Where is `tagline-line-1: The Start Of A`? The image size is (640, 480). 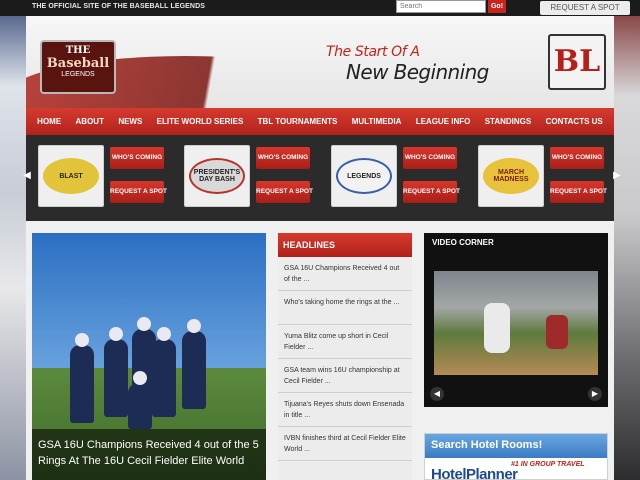 tagline-line-1: The Start Of A is located at coordinates (373, 52).